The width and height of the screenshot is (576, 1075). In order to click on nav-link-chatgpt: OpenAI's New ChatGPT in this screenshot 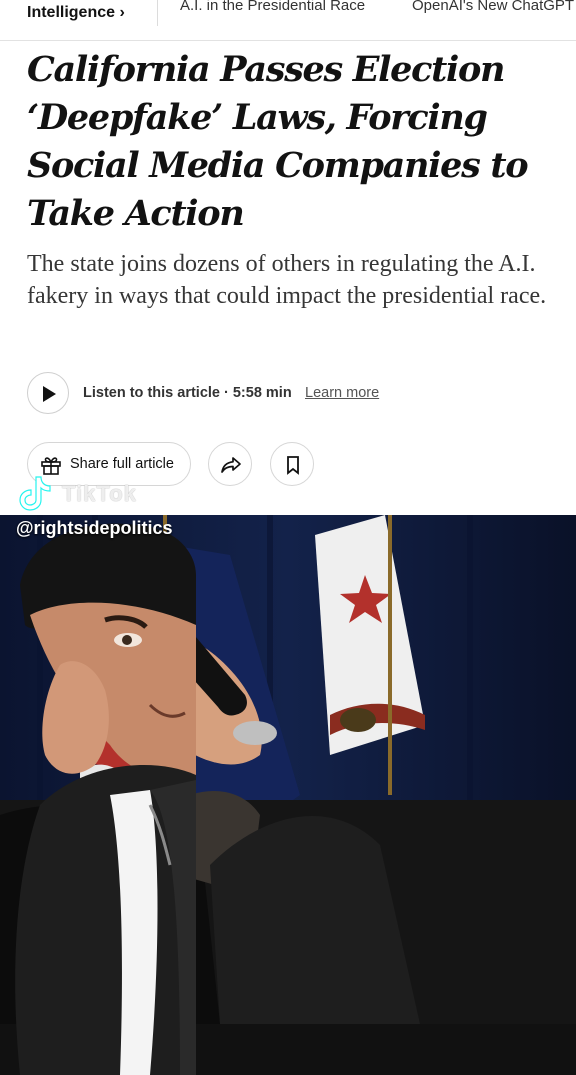, I will do `click(493, 7)`.